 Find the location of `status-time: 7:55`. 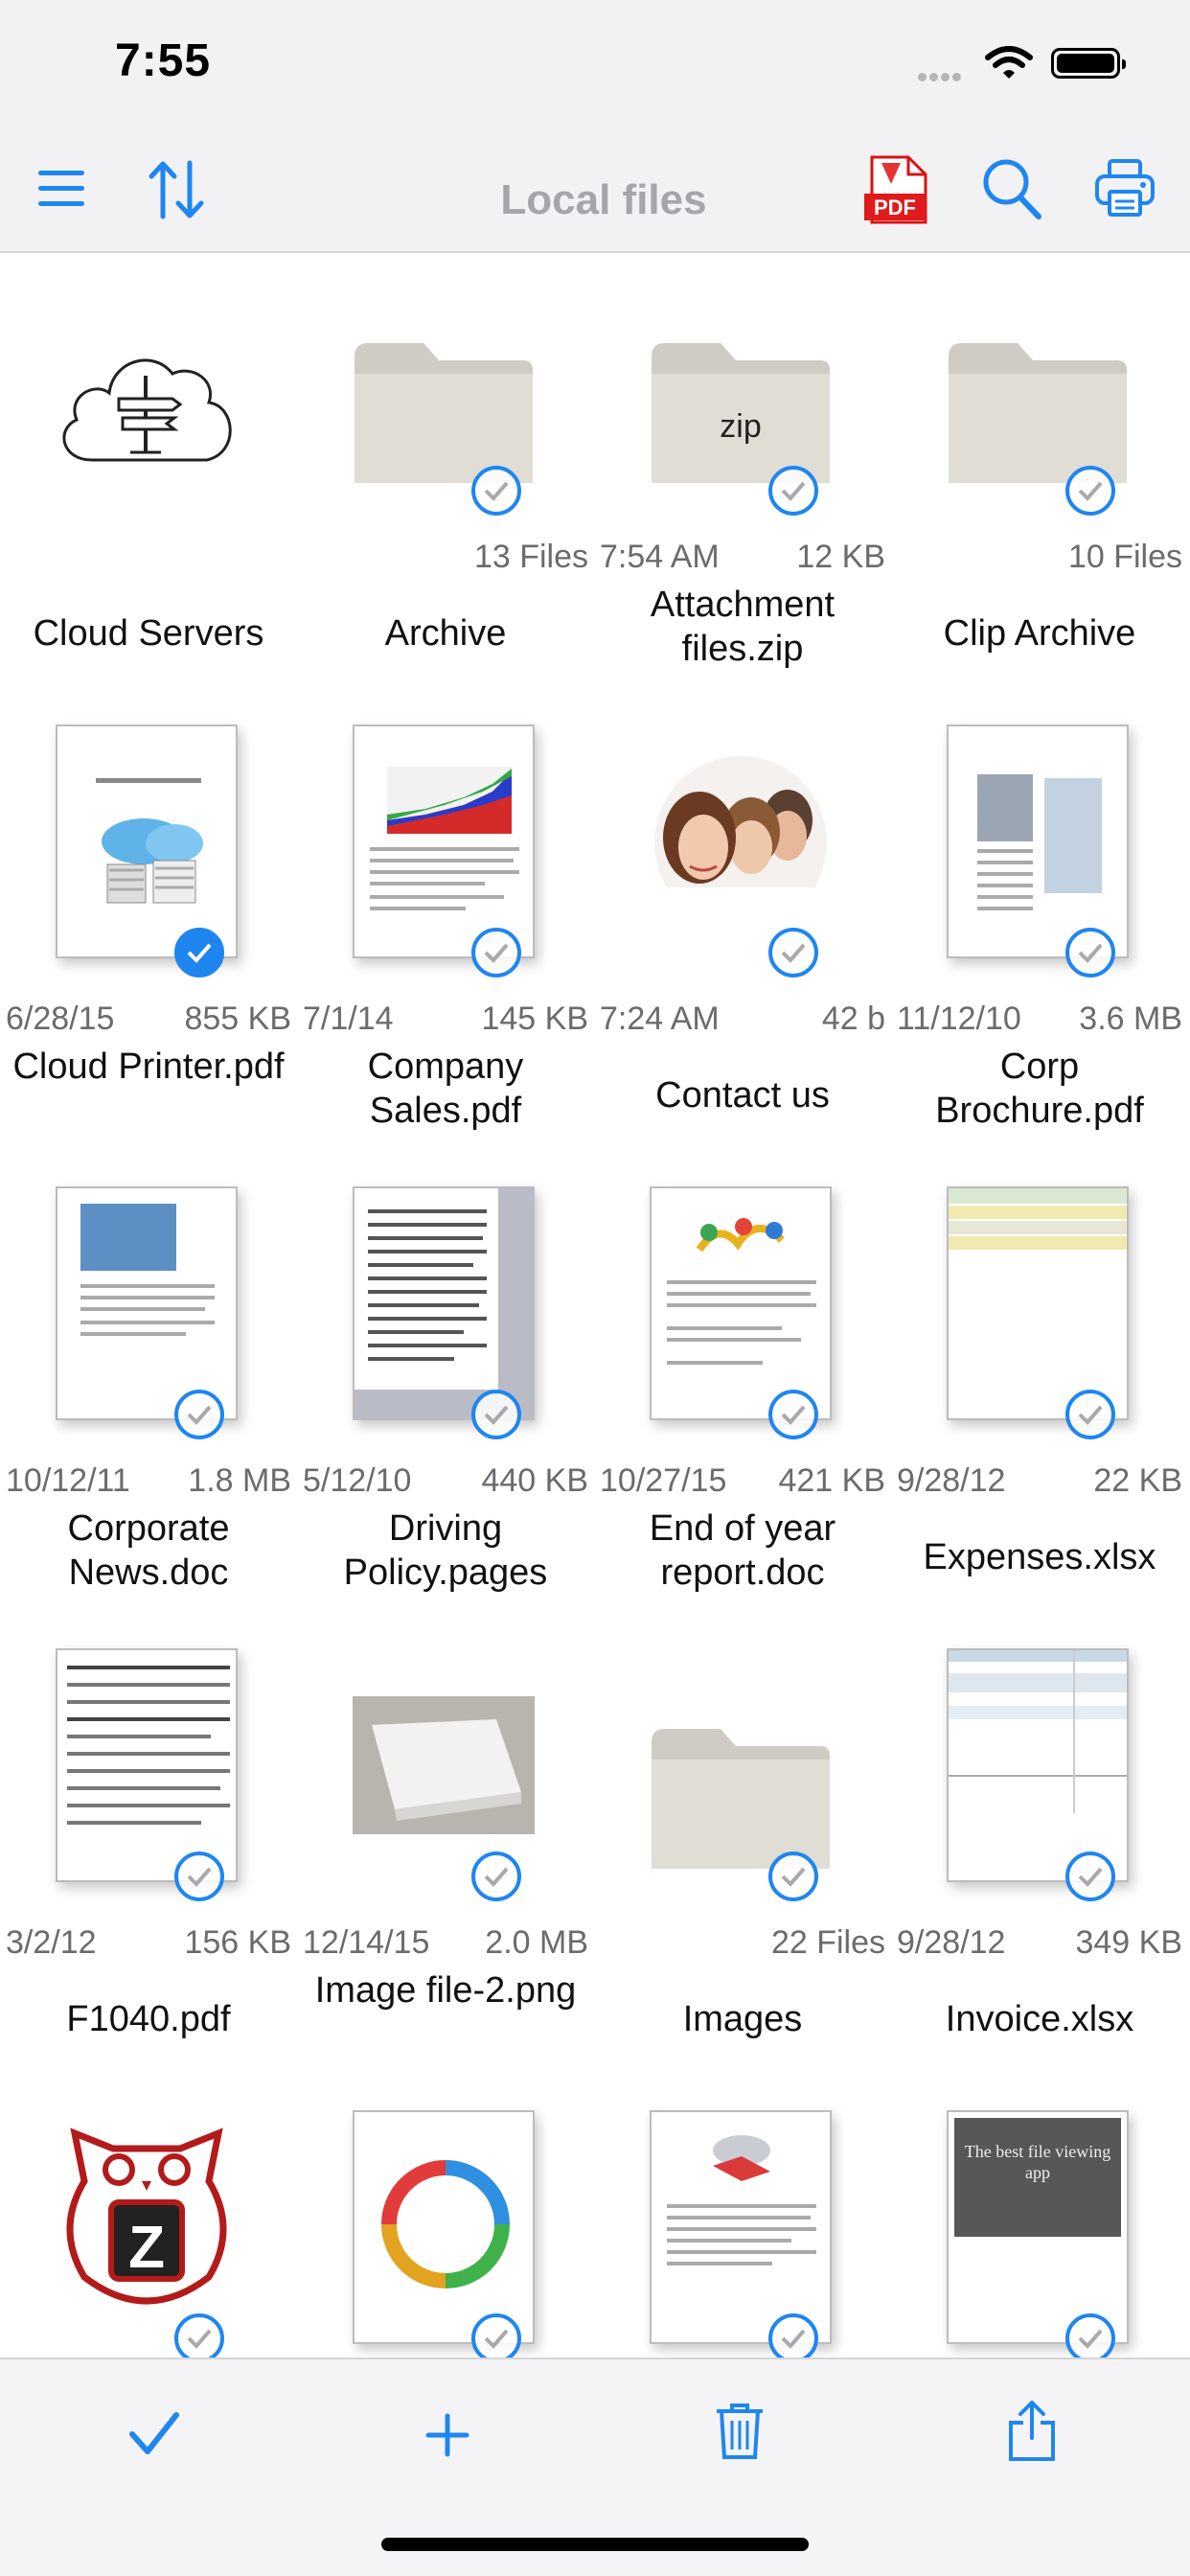

status-time: 7:55 is located at coordinates (163, 60).